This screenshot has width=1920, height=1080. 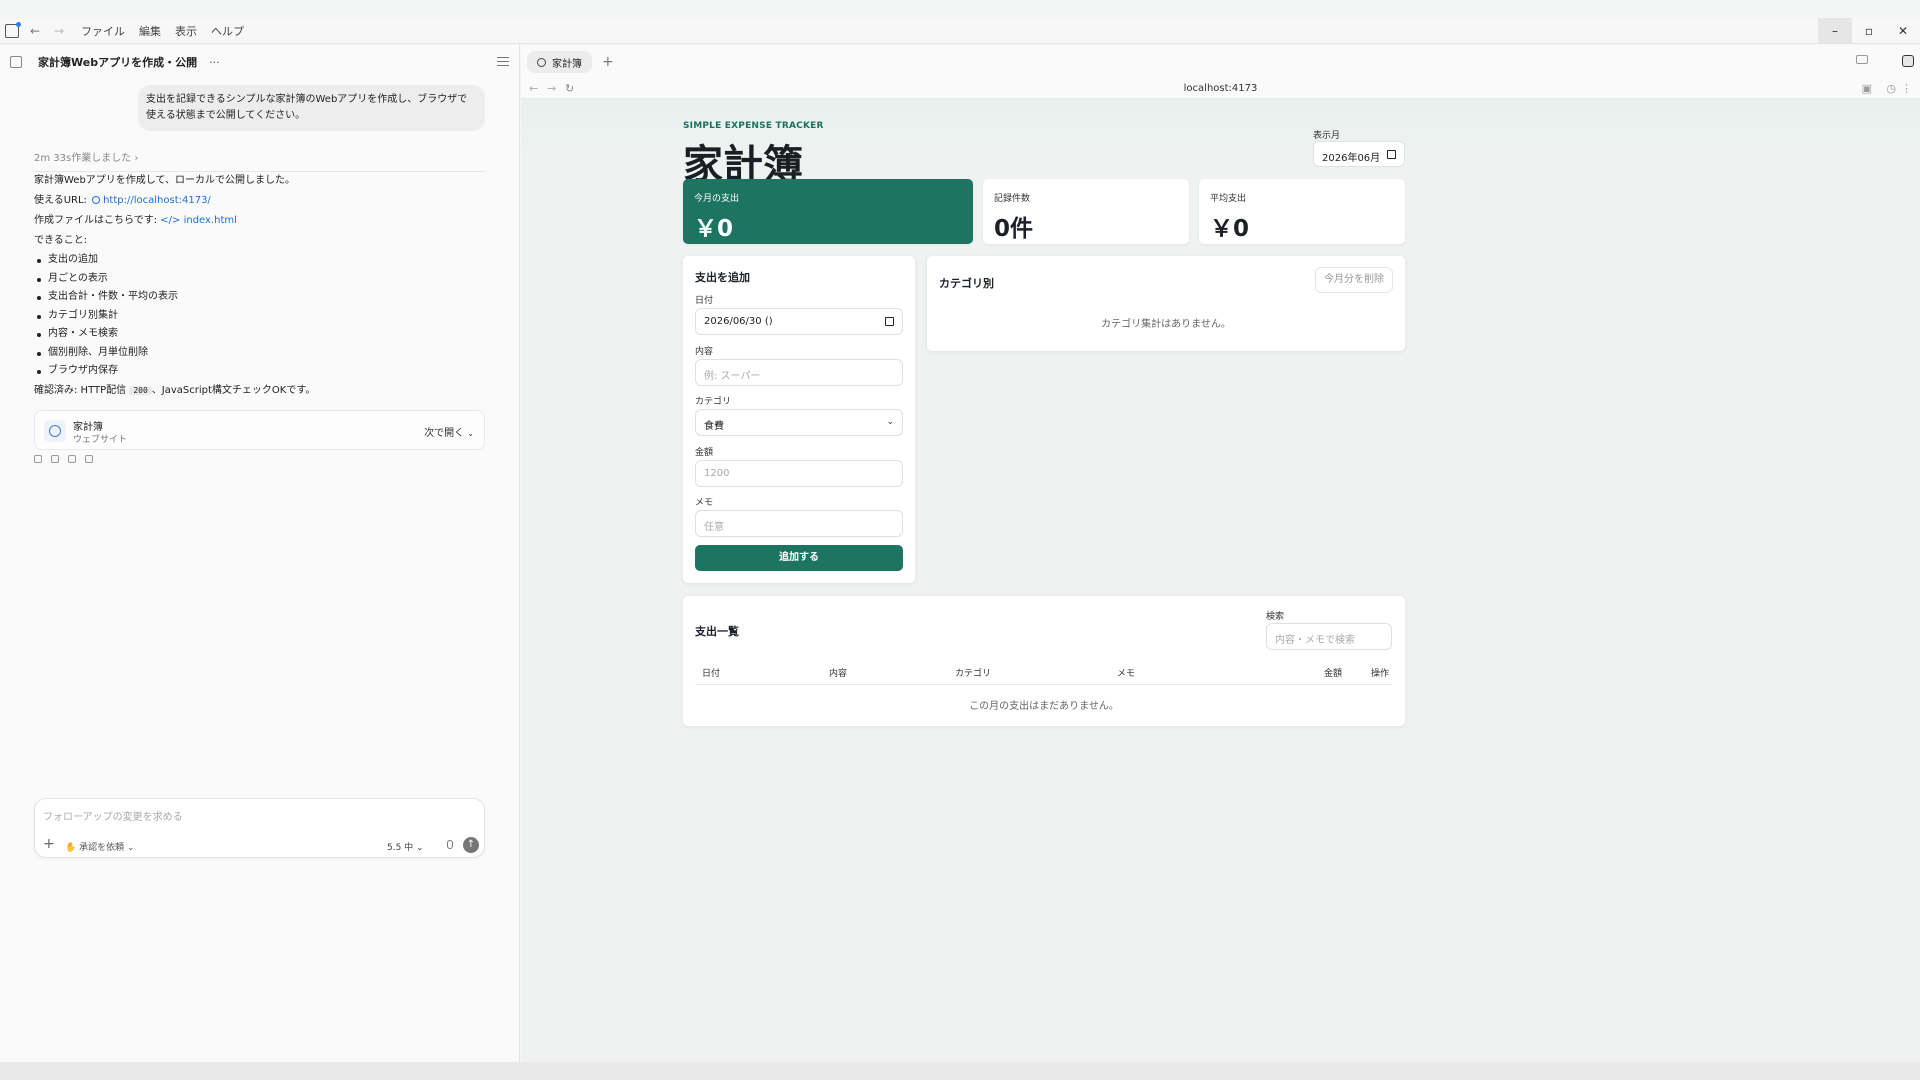 What do you see at coordinates (559, 62) in the screenshot?
I see `browser-tab: 家計簿` at bounding box center [559, 62].